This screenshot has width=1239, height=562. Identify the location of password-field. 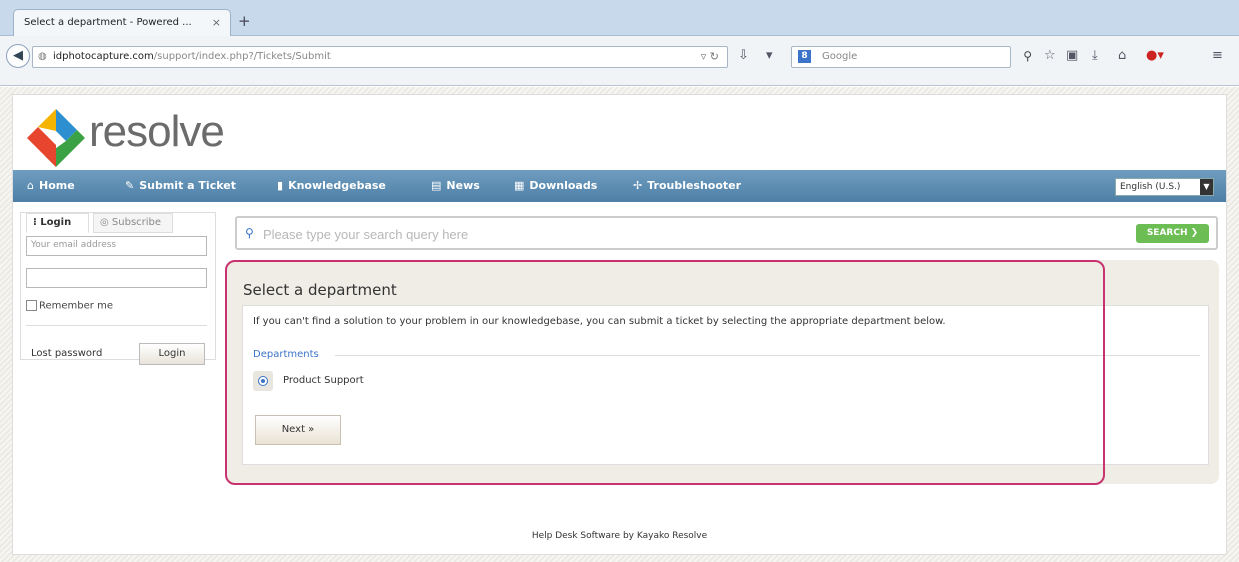
(116, 278).